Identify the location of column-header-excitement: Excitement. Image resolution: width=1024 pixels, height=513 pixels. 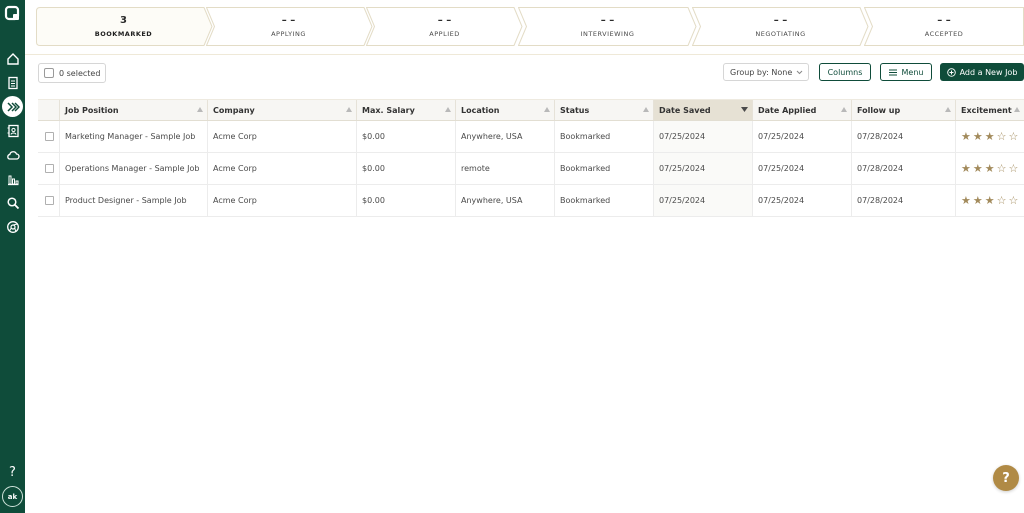
(990, 110).